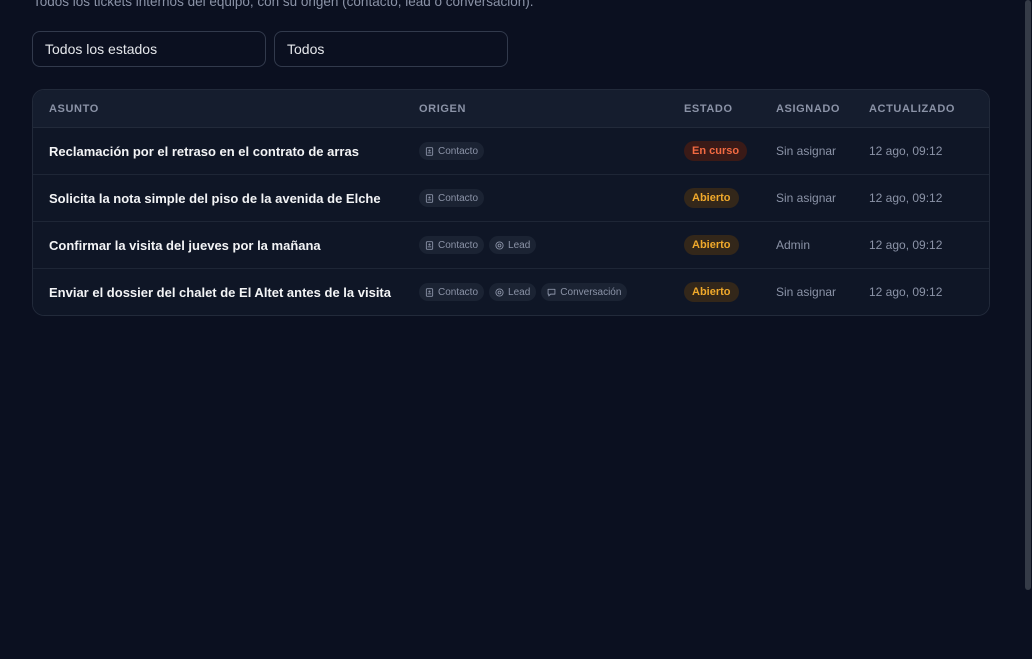 Image resolution: width=1032 pixels, height=659 pixels. What do you see at coordinates (591, 292) in the screenshot?
I see `origin-conversation-label: Conversación` at bounding box center [591, 292].